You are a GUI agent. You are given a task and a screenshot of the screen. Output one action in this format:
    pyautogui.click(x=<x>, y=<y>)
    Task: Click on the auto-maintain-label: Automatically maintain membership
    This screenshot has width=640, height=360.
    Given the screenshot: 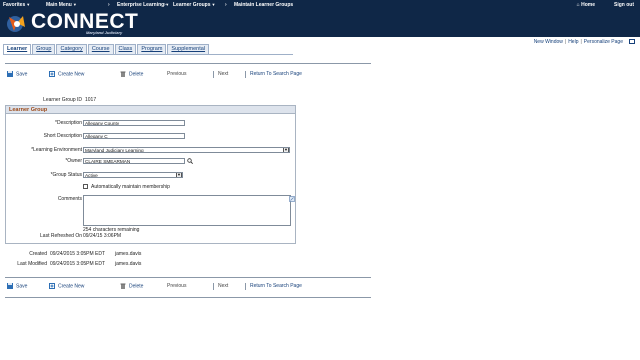 What is the action you would take?
    pyautogui.click(x=130, y=187)
    